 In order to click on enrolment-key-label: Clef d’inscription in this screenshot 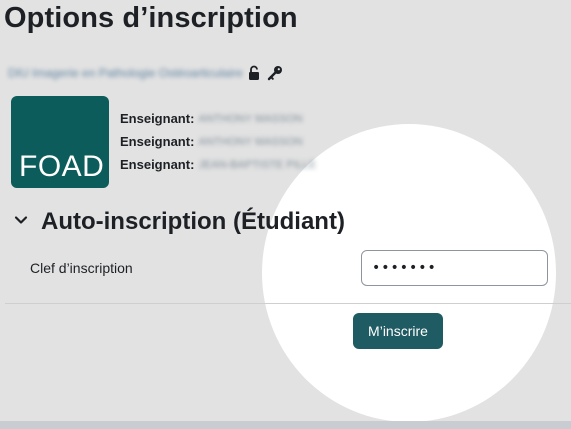, I will do `click(81, 268)`.